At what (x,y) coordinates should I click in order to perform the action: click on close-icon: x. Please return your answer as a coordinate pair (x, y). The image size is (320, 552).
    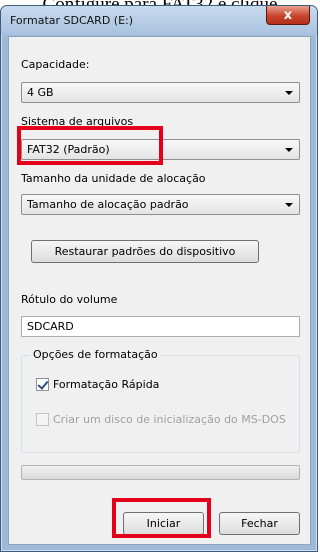
    Looking at the image, I should click on (288, 15).